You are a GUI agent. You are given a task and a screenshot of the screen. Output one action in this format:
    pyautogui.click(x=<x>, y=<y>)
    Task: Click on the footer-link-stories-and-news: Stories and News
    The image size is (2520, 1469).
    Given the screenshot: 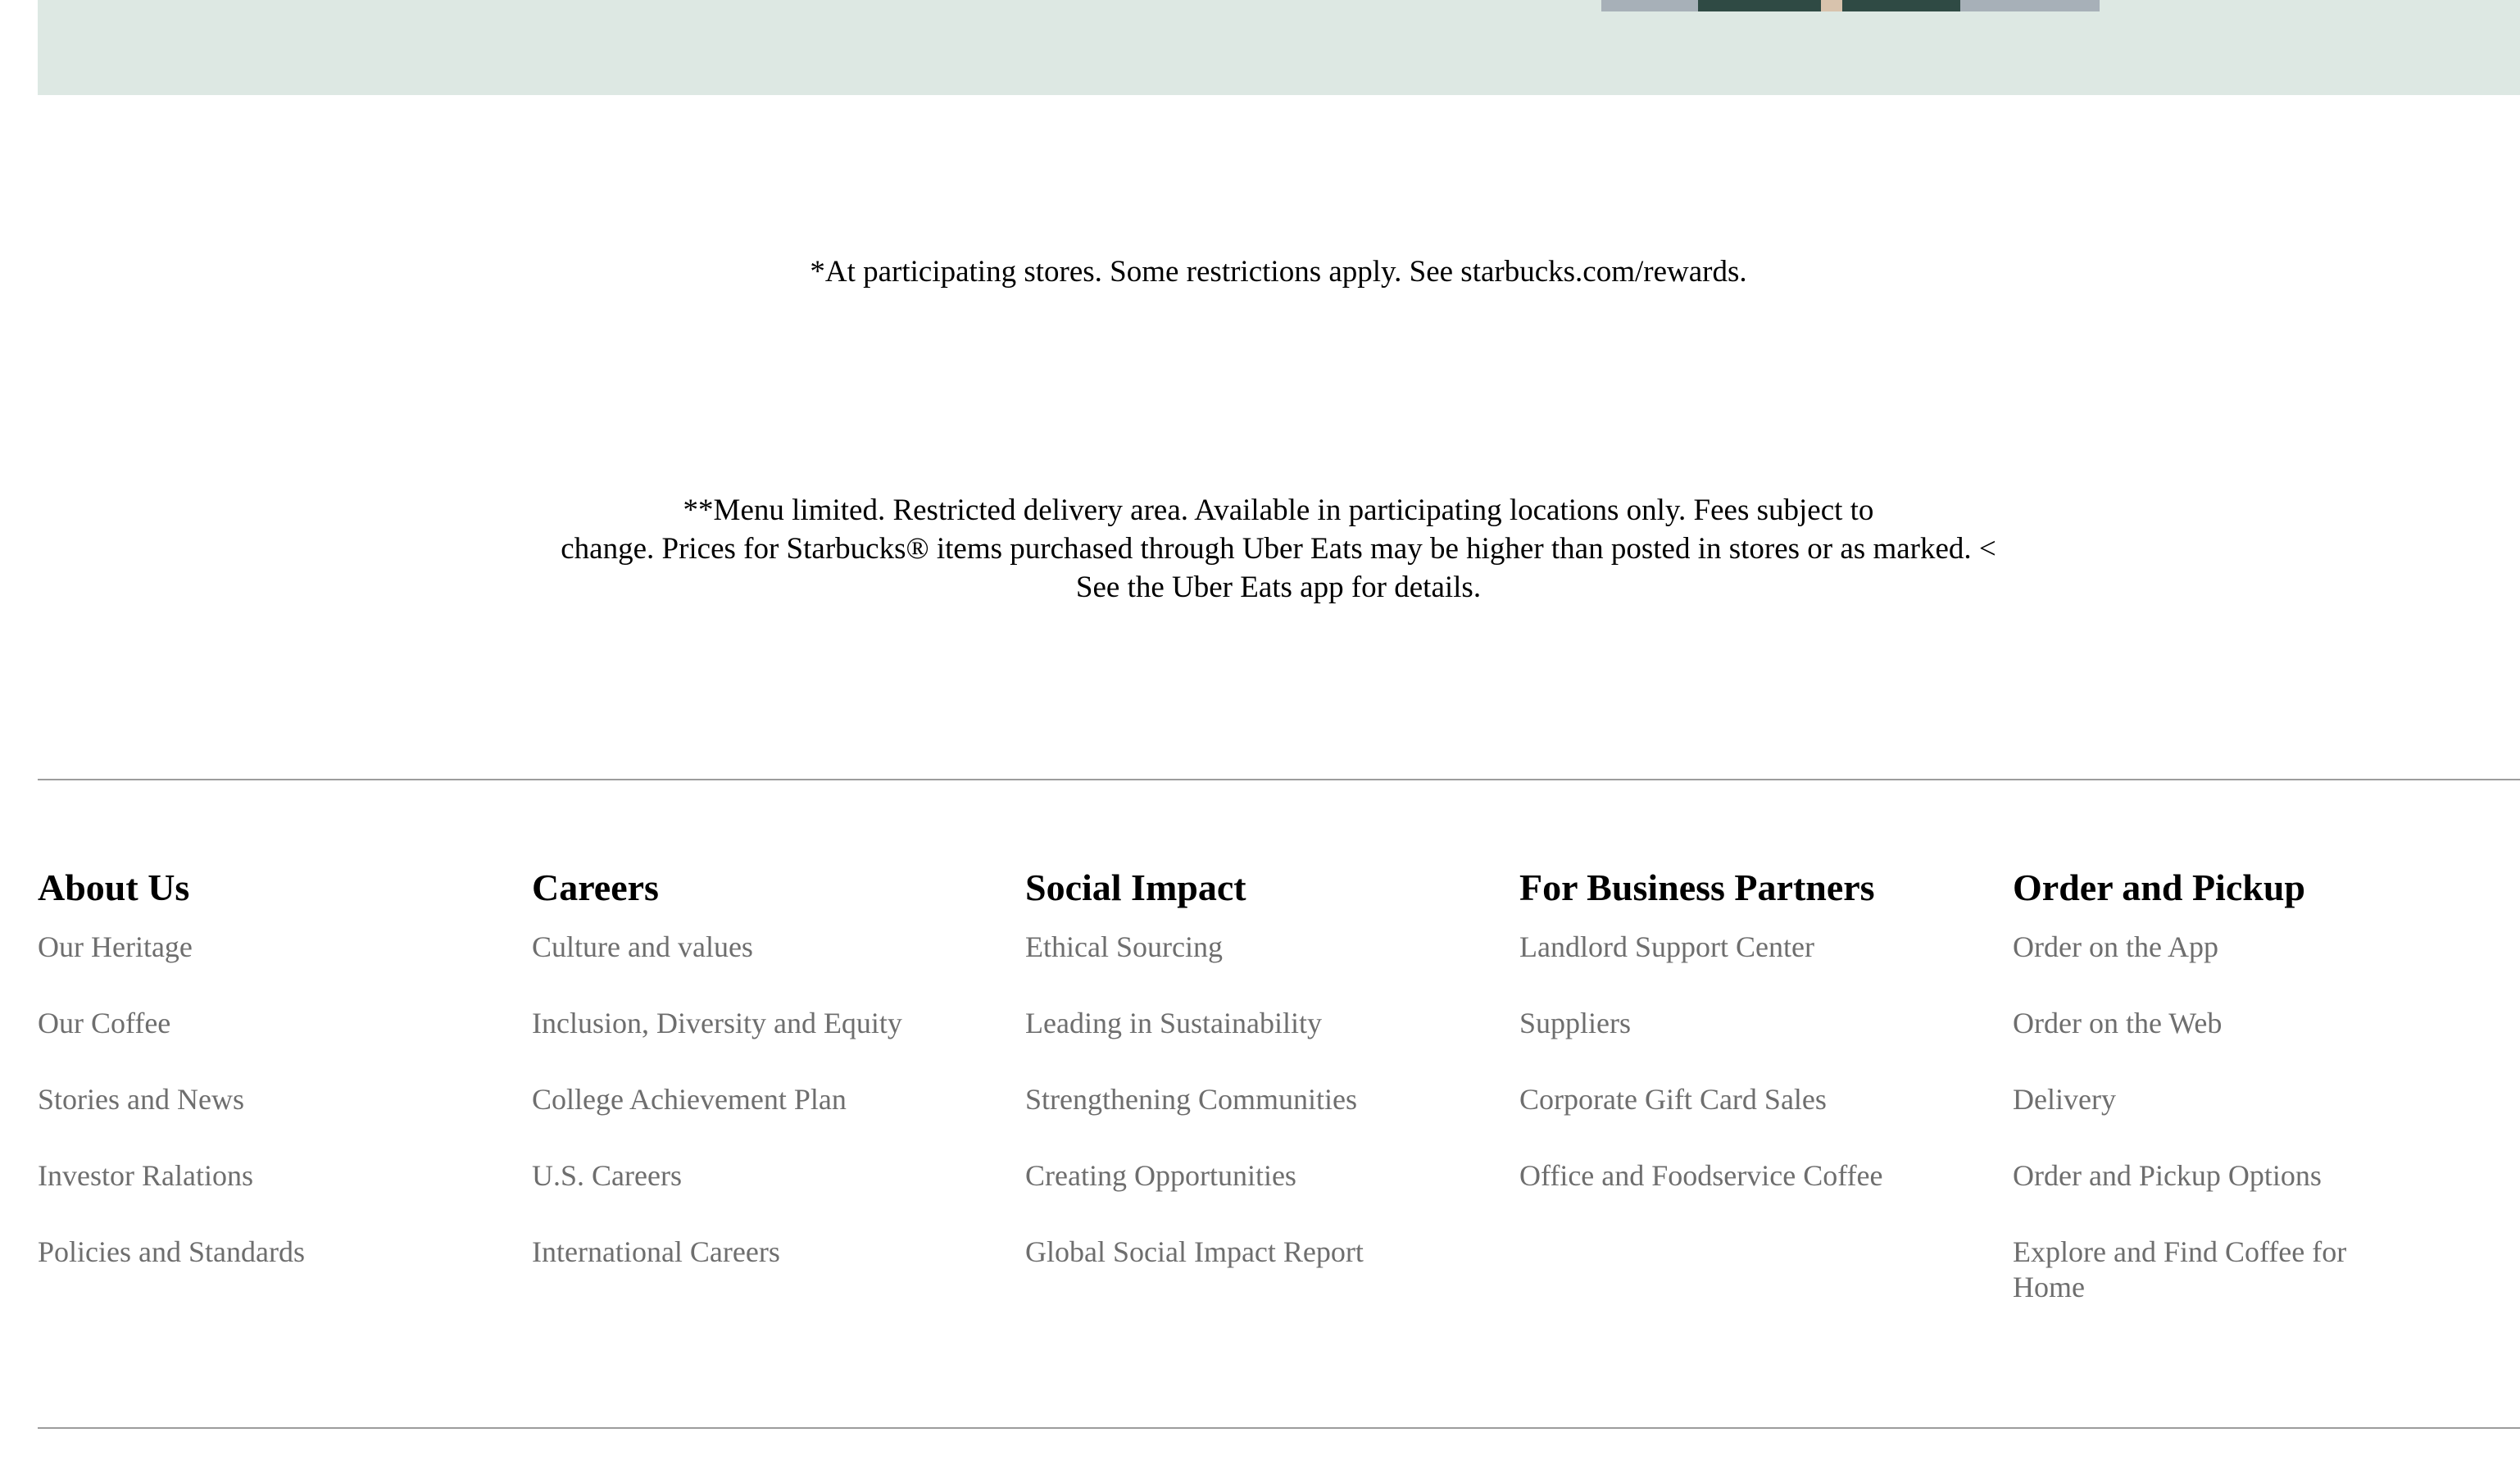 What is the action you would take?
    pyautogui.click(x=230, y=1099)
    